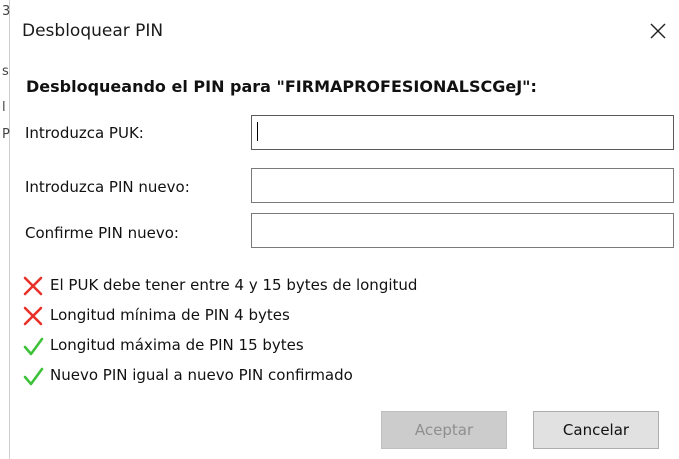 Image resolution: width=679 pixels, height=459 pixels. I want to click on close-x-icon, so click(658, 31).